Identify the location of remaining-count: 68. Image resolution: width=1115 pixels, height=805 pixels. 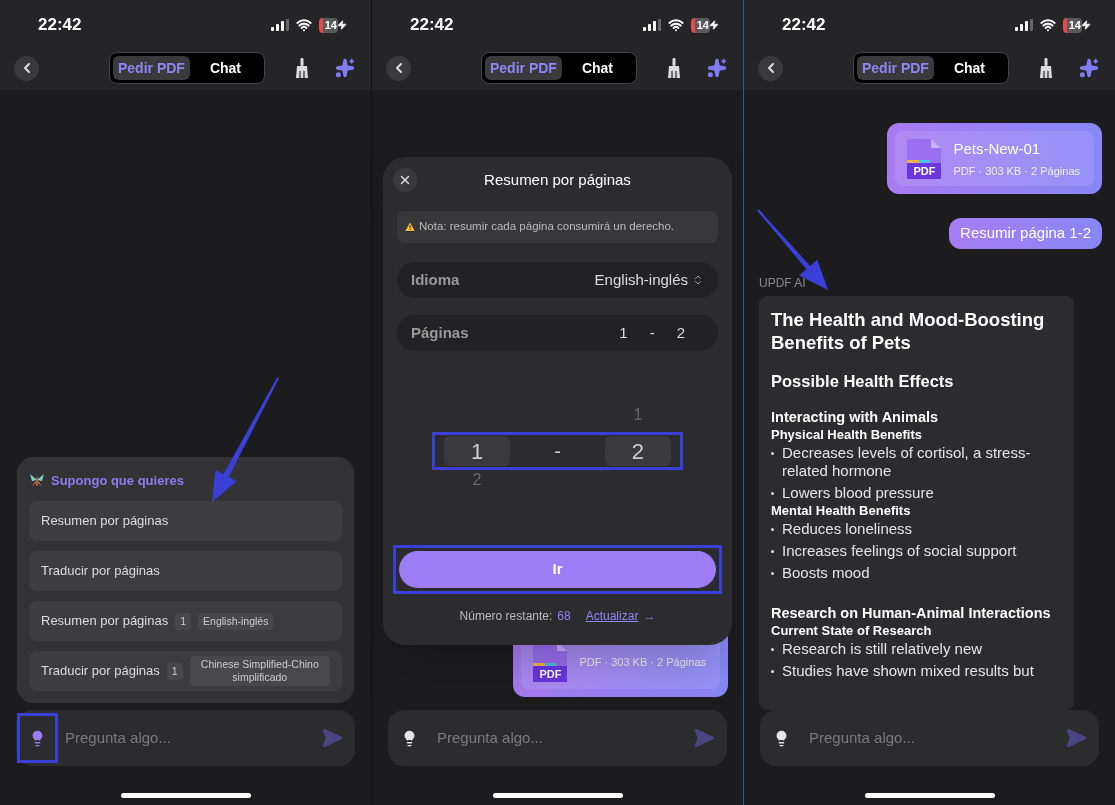
(564, 616).